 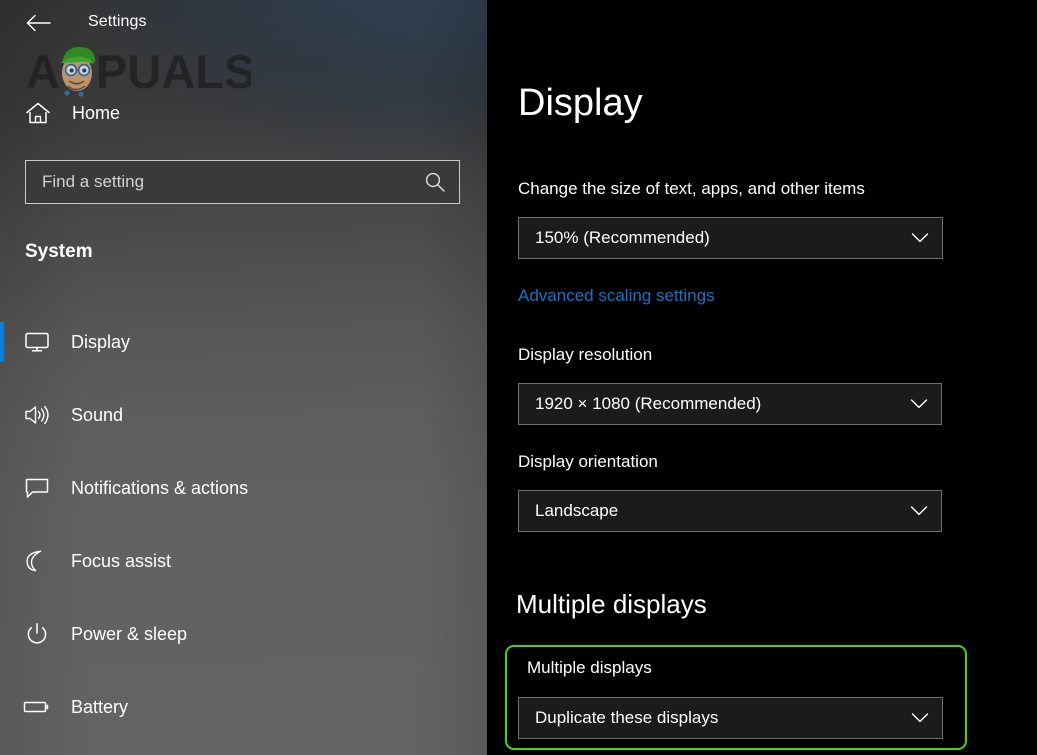 I want to click on multiple-displays-heading: Multiple displays, so click(x=611, y=604).